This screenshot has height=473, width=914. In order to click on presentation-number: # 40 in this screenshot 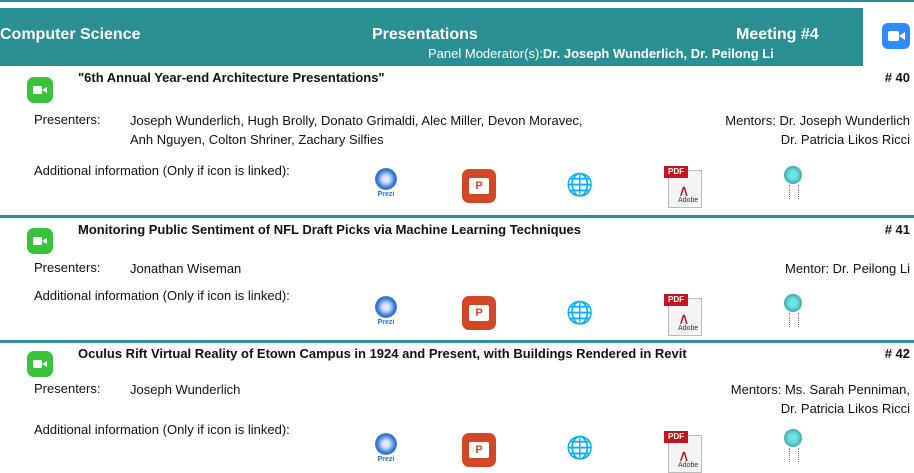, I will do `click(897, 77)`.